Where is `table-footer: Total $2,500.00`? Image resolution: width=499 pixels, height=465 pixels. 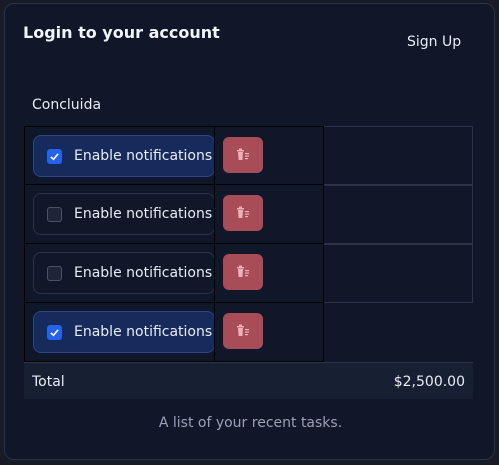 table-footer: Total $2,500.00 is located at coordinates (248, 380).